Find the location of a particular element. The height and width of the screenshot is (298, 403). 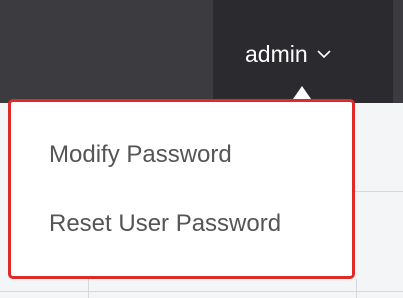

dropdown-caret is located at coordinates (302, 92).